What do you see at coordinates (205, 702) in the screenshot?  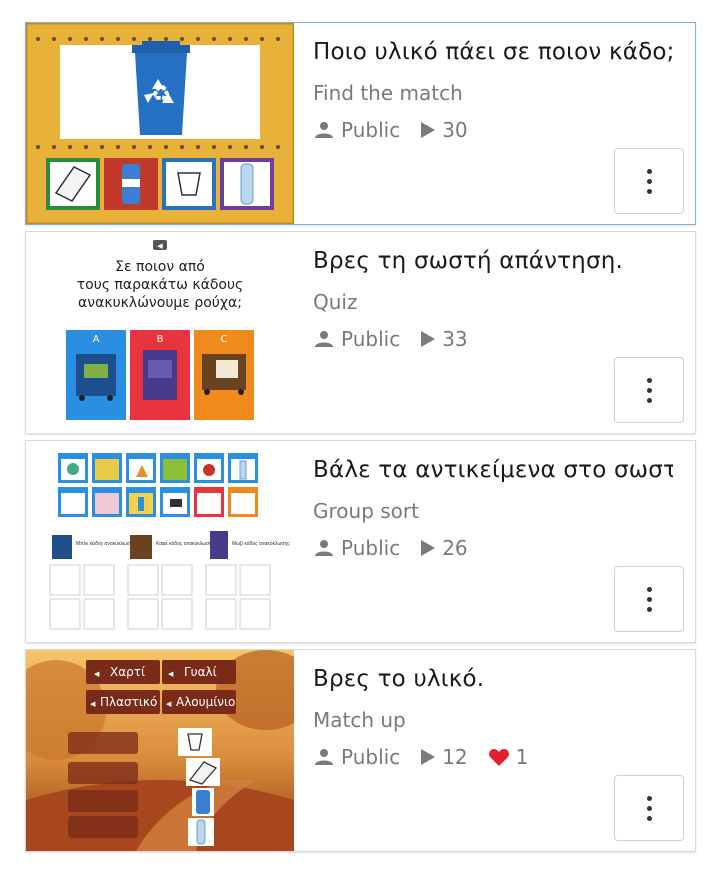 I see `word-tile: Αλουμίνιο` at bounding box center [205, 702].